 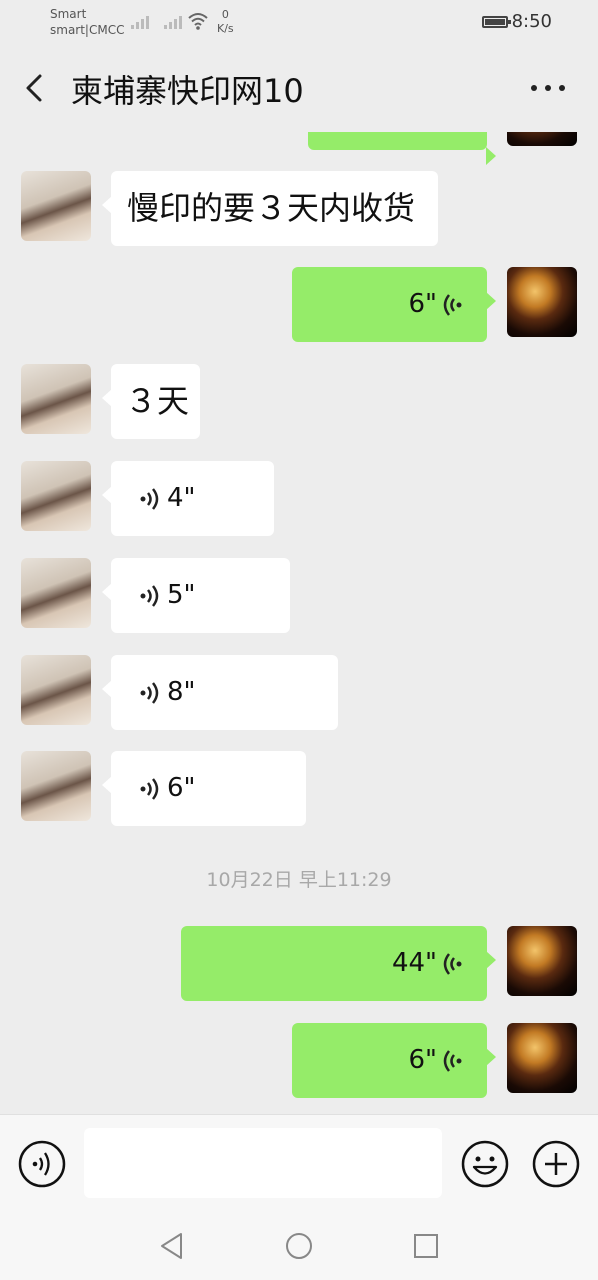 I want to click on plus-circle-icon, so click(x=556, y=1164).